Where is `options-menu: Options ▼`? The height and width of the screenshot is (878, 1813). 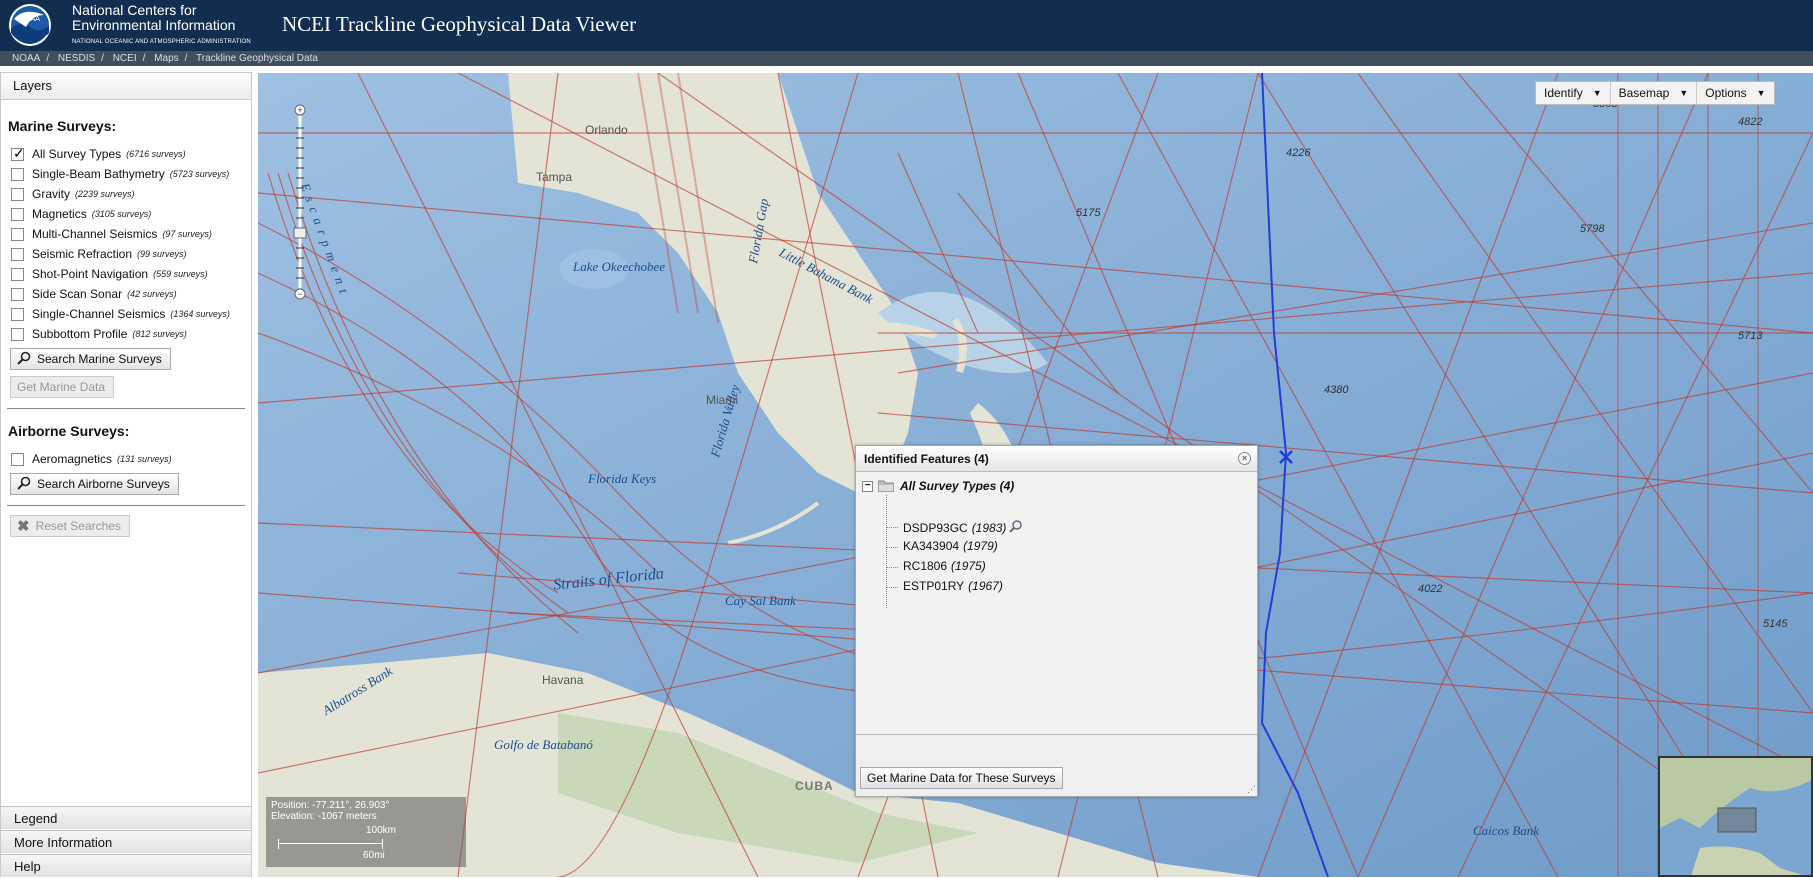
options-menu: Options ▼ is located at coordinates (1735, 93).